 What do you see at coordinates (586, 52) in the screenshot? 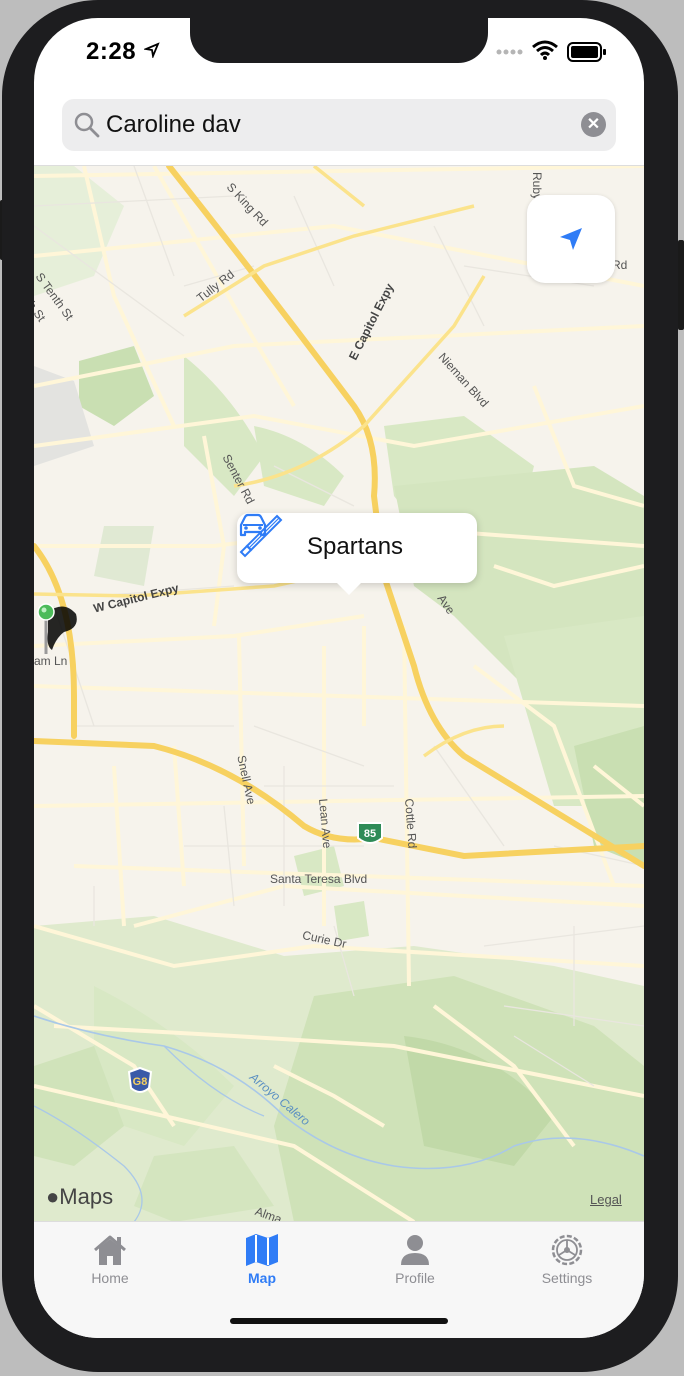
I see `battery-icon` at bounding box center [586, 52].